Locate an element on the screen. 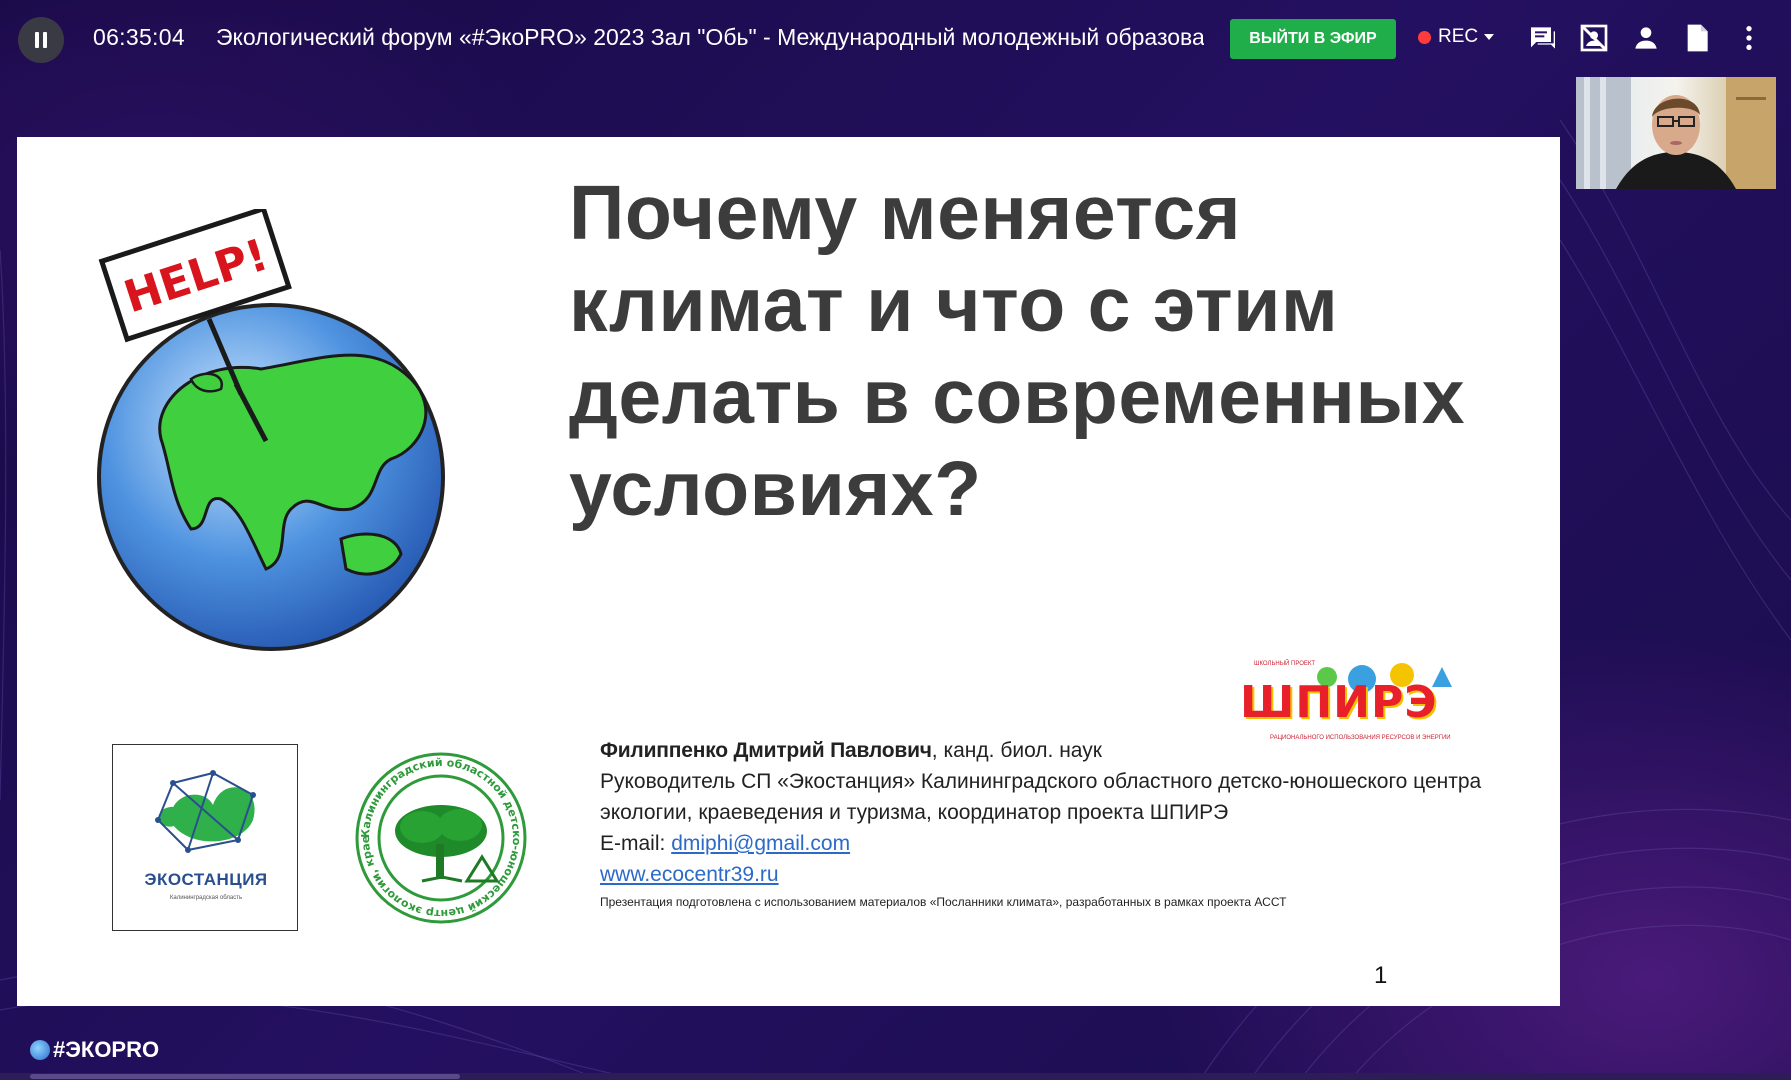  website-line: www.ecocentr39.ru is located at coordinates (1055, 874).